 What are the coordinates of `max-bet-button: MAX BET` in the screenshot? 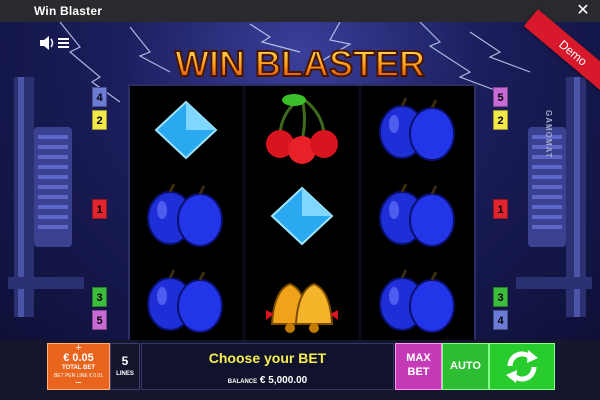 It's located at (418, 366).